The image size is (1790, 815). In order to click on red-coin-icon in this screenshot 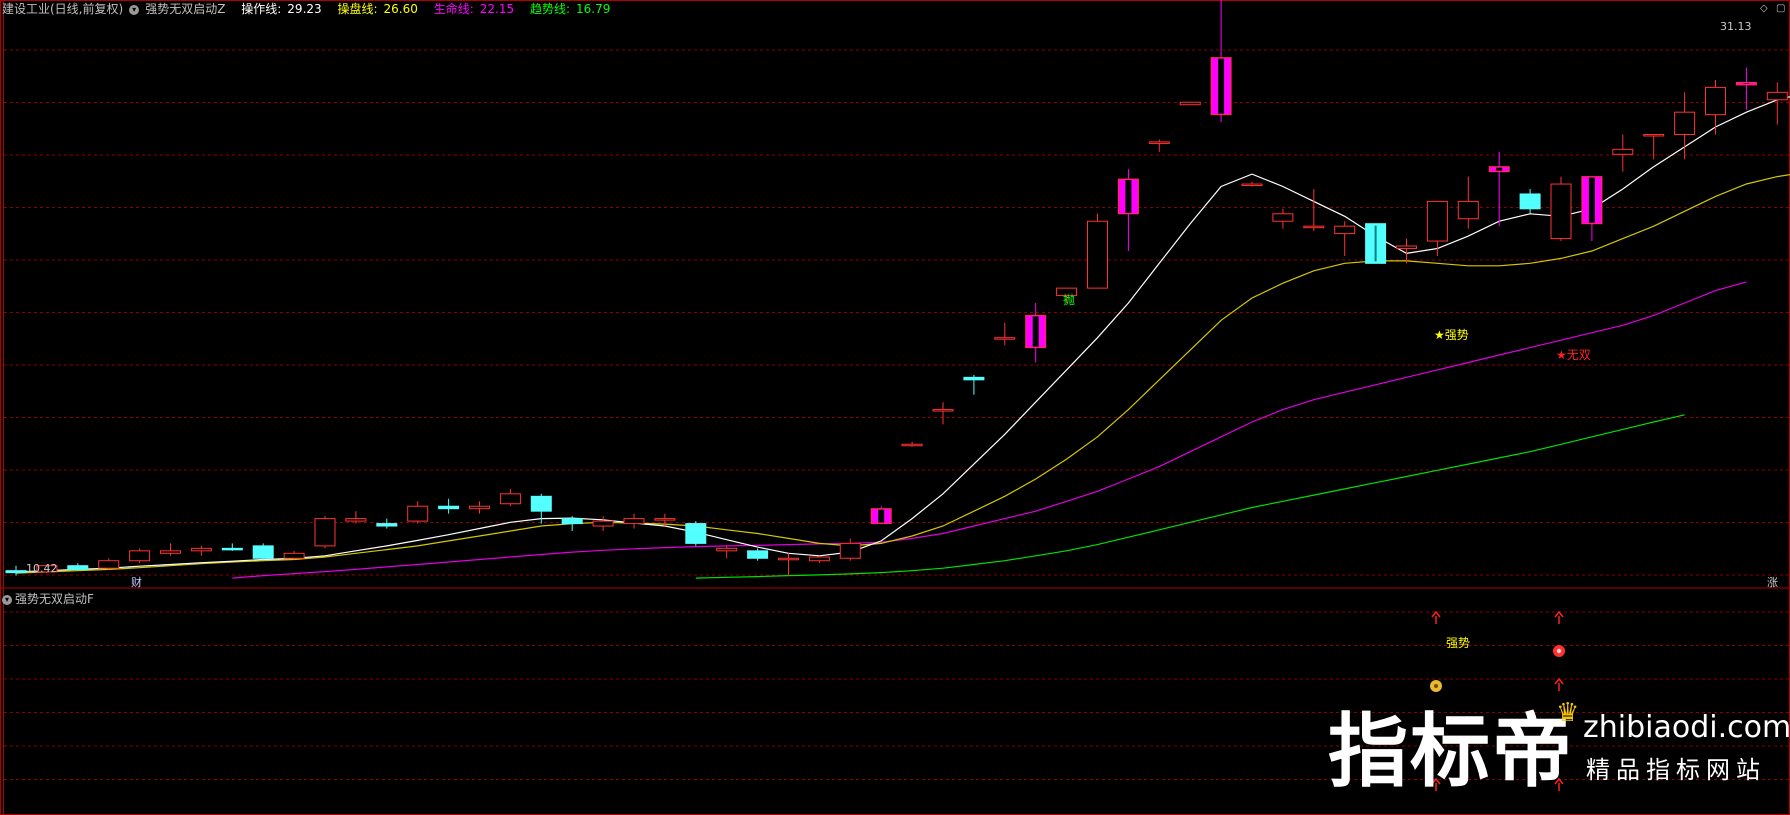, I will do `click(1559, 651)`.